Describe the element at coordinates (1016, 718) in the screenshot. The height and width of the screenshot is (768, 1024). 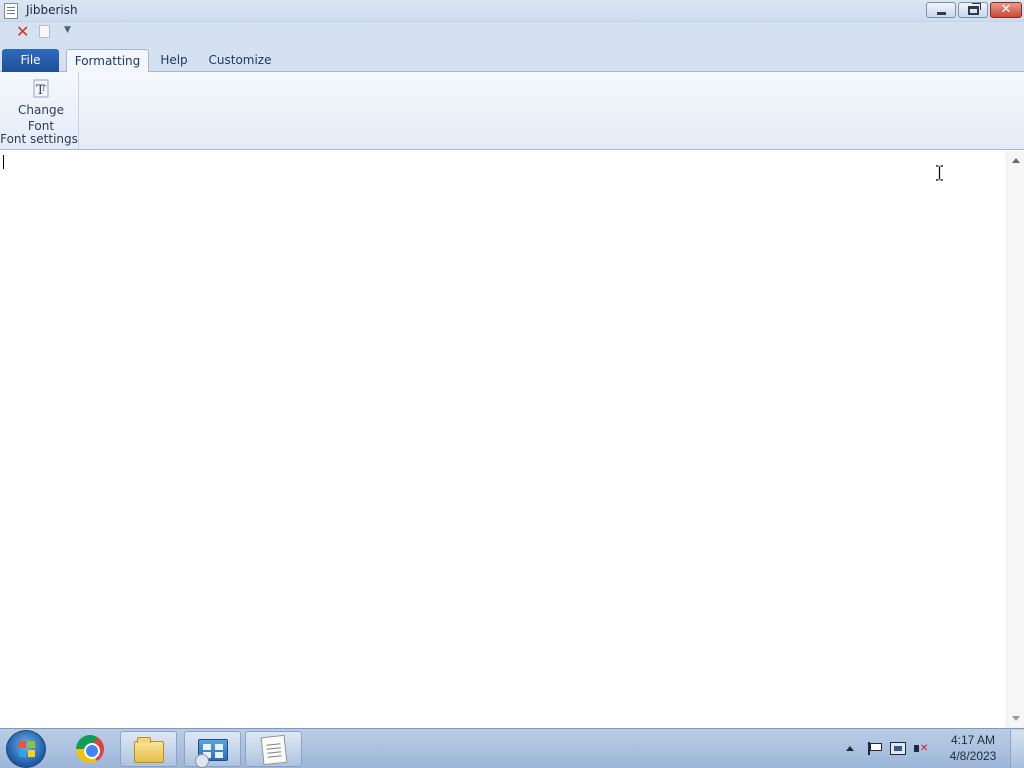
I see `scroll-down-icon` at that location.